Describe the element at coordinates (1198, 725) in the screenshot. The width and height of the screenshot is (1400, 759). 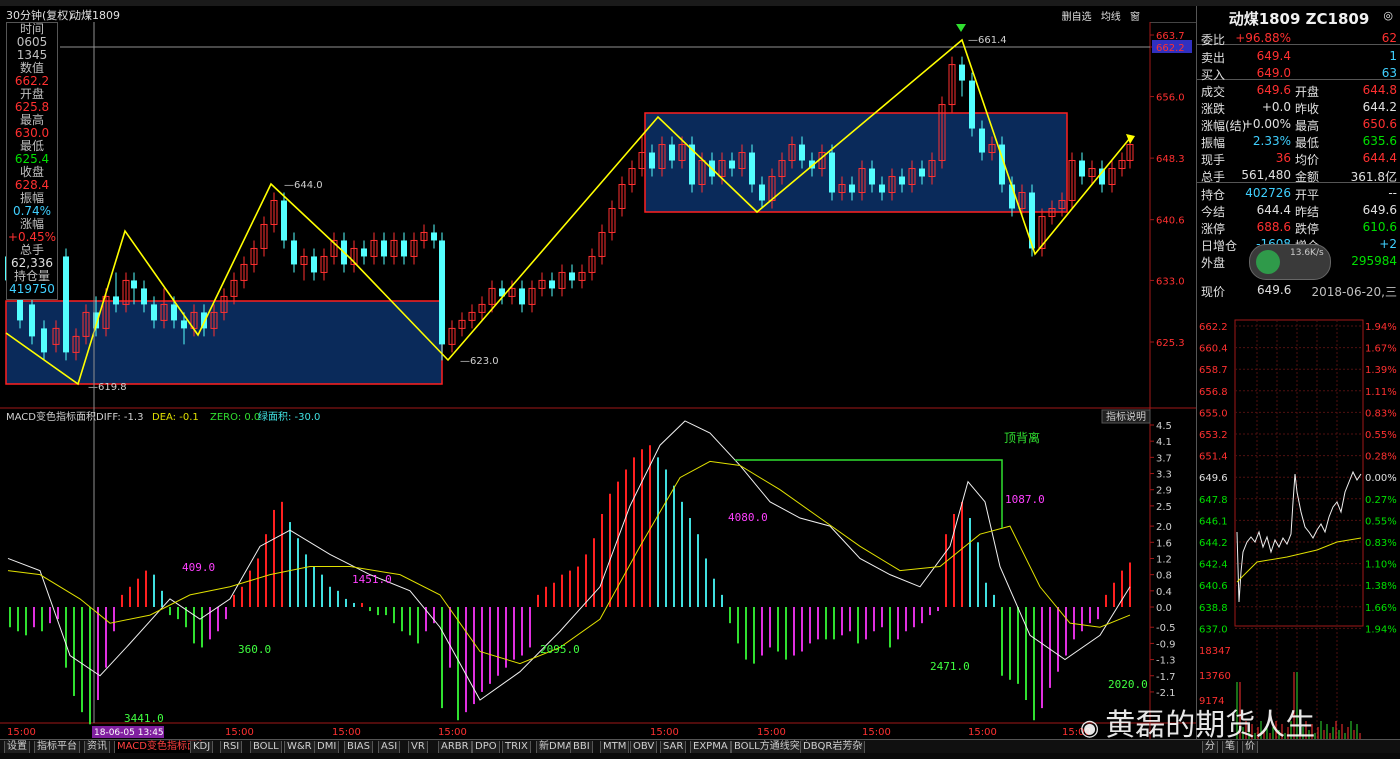
I see `weibo-watermark: ◉ 黄磊的期货人生` at that location.